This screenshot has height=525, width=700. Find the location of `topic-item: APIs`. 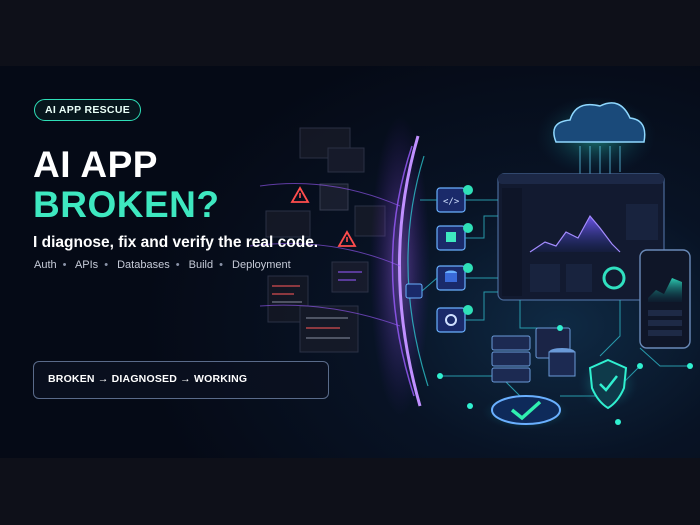

topic-item: APIs is located at coordinates (86, 265).